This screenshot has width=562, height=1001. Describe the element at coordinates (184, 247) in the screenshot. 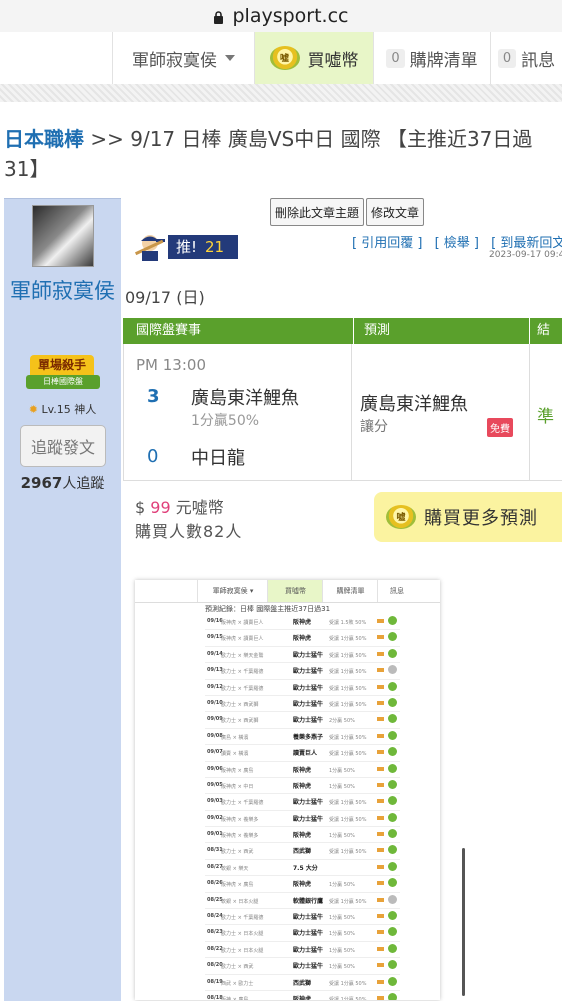

I see `push-button: 推! 21` at that location.